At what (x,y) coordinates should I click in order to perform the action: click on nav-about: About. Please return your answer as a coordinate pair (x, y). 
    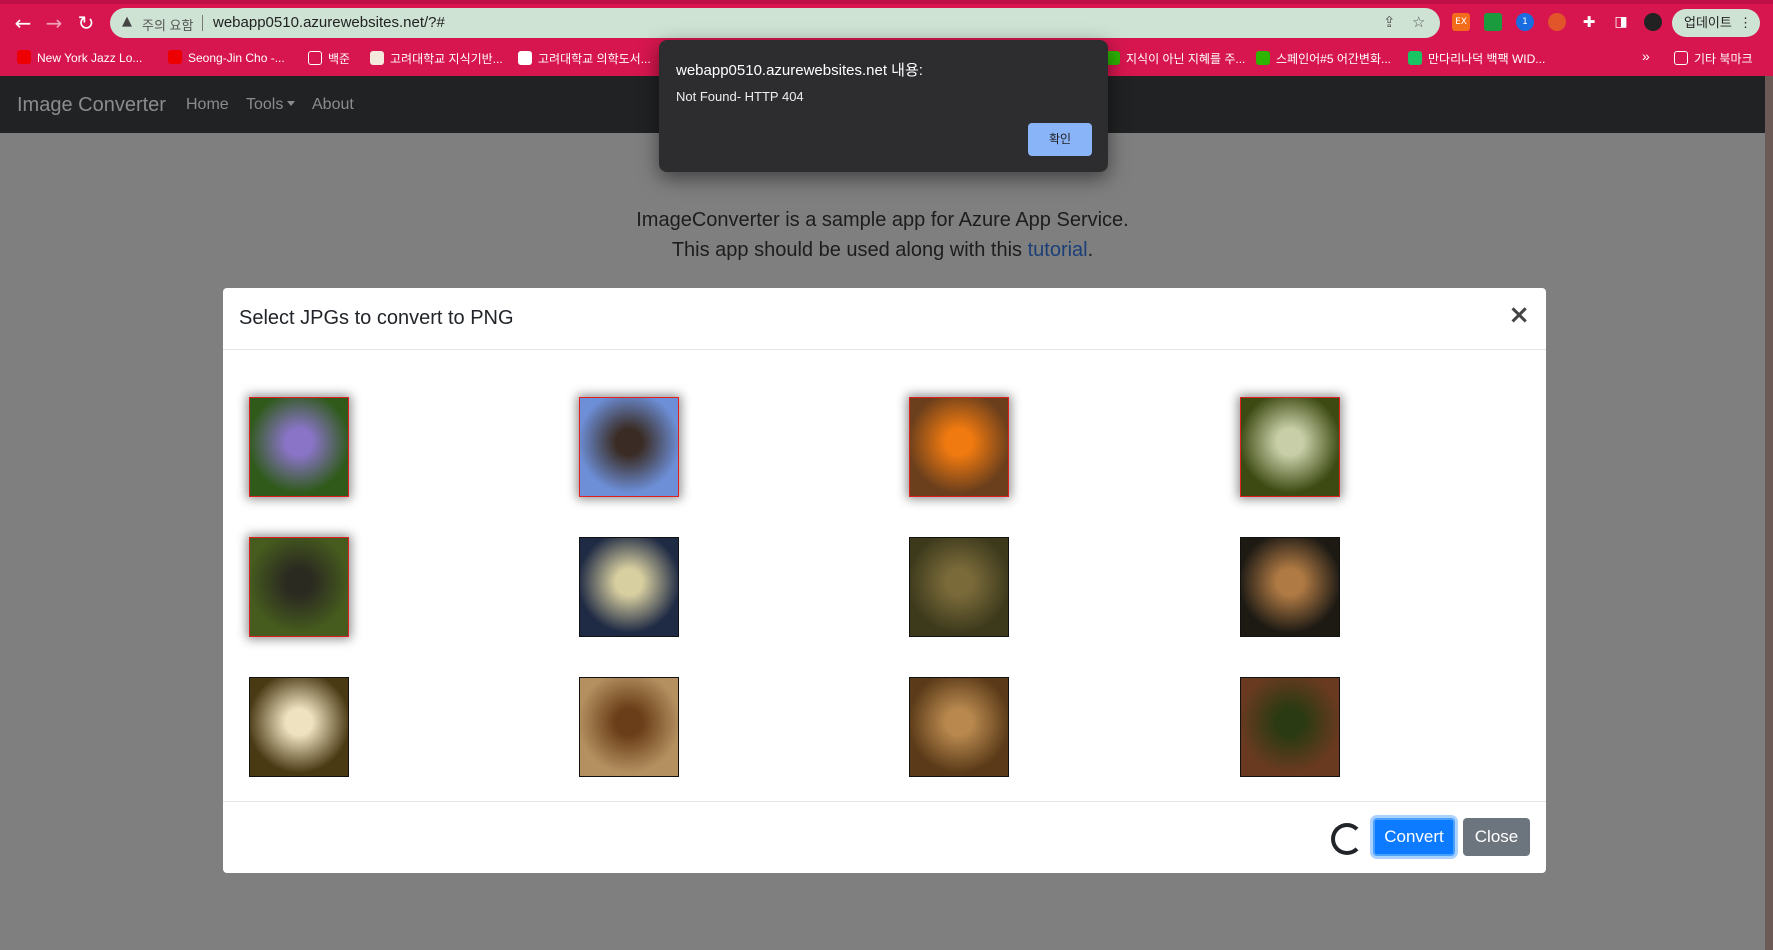
    Looking at the image, I should click on (333, 105).